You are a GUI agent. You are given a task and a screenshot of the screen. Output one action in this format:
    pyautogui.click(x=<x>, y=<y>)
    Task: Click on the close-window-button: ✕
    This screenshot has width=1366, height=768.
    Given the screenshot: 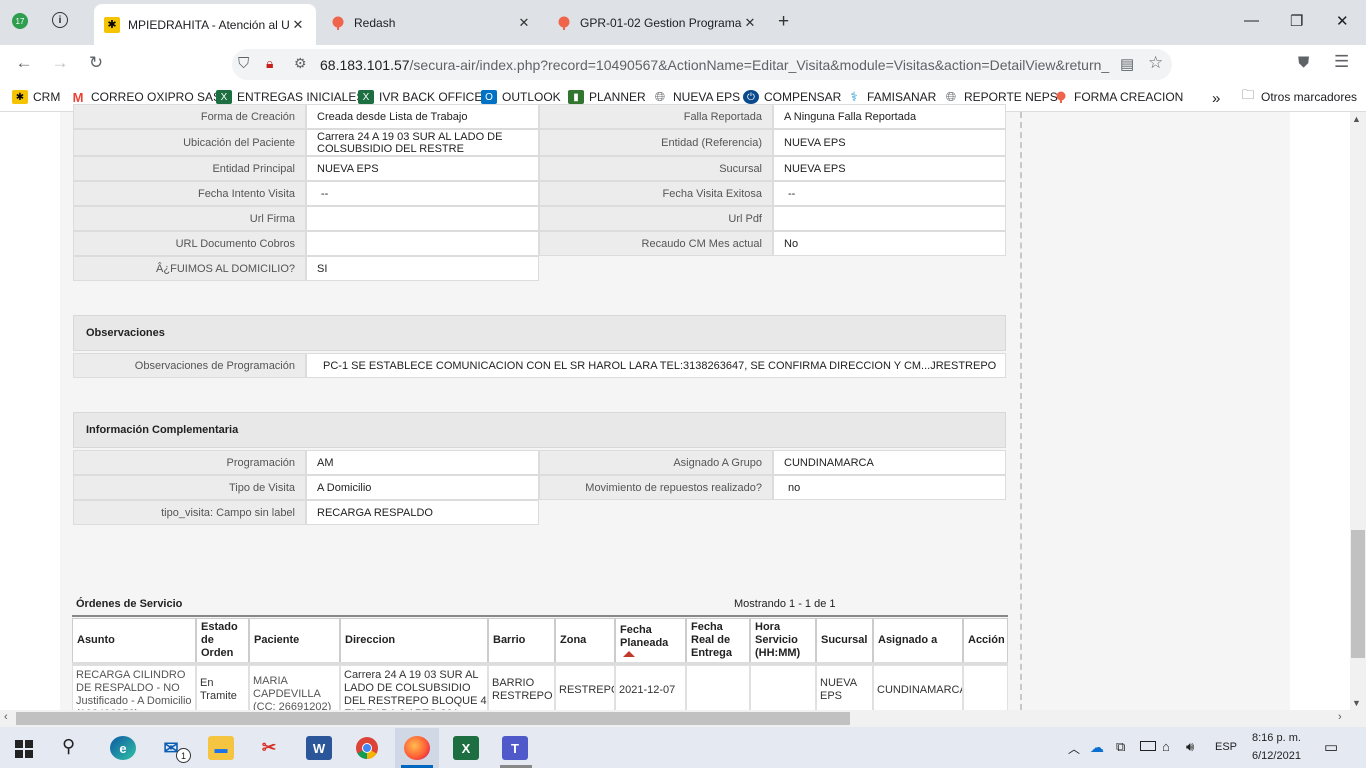 What is the action you would take?
    pyautogui.click(x=1342, y=21)
    